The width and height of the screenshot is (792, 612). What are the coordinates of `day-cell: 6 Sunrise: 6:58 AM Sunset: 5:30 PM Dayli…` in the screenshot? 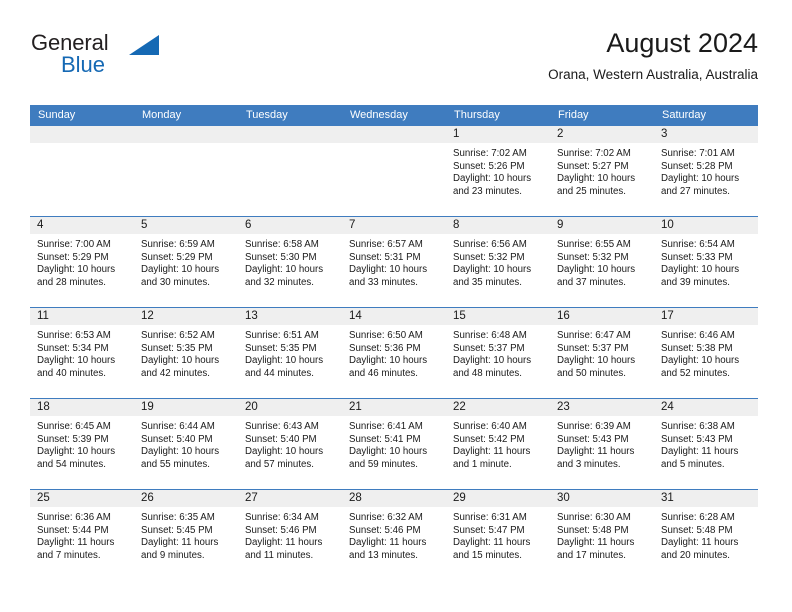 It's located at (290, 262).